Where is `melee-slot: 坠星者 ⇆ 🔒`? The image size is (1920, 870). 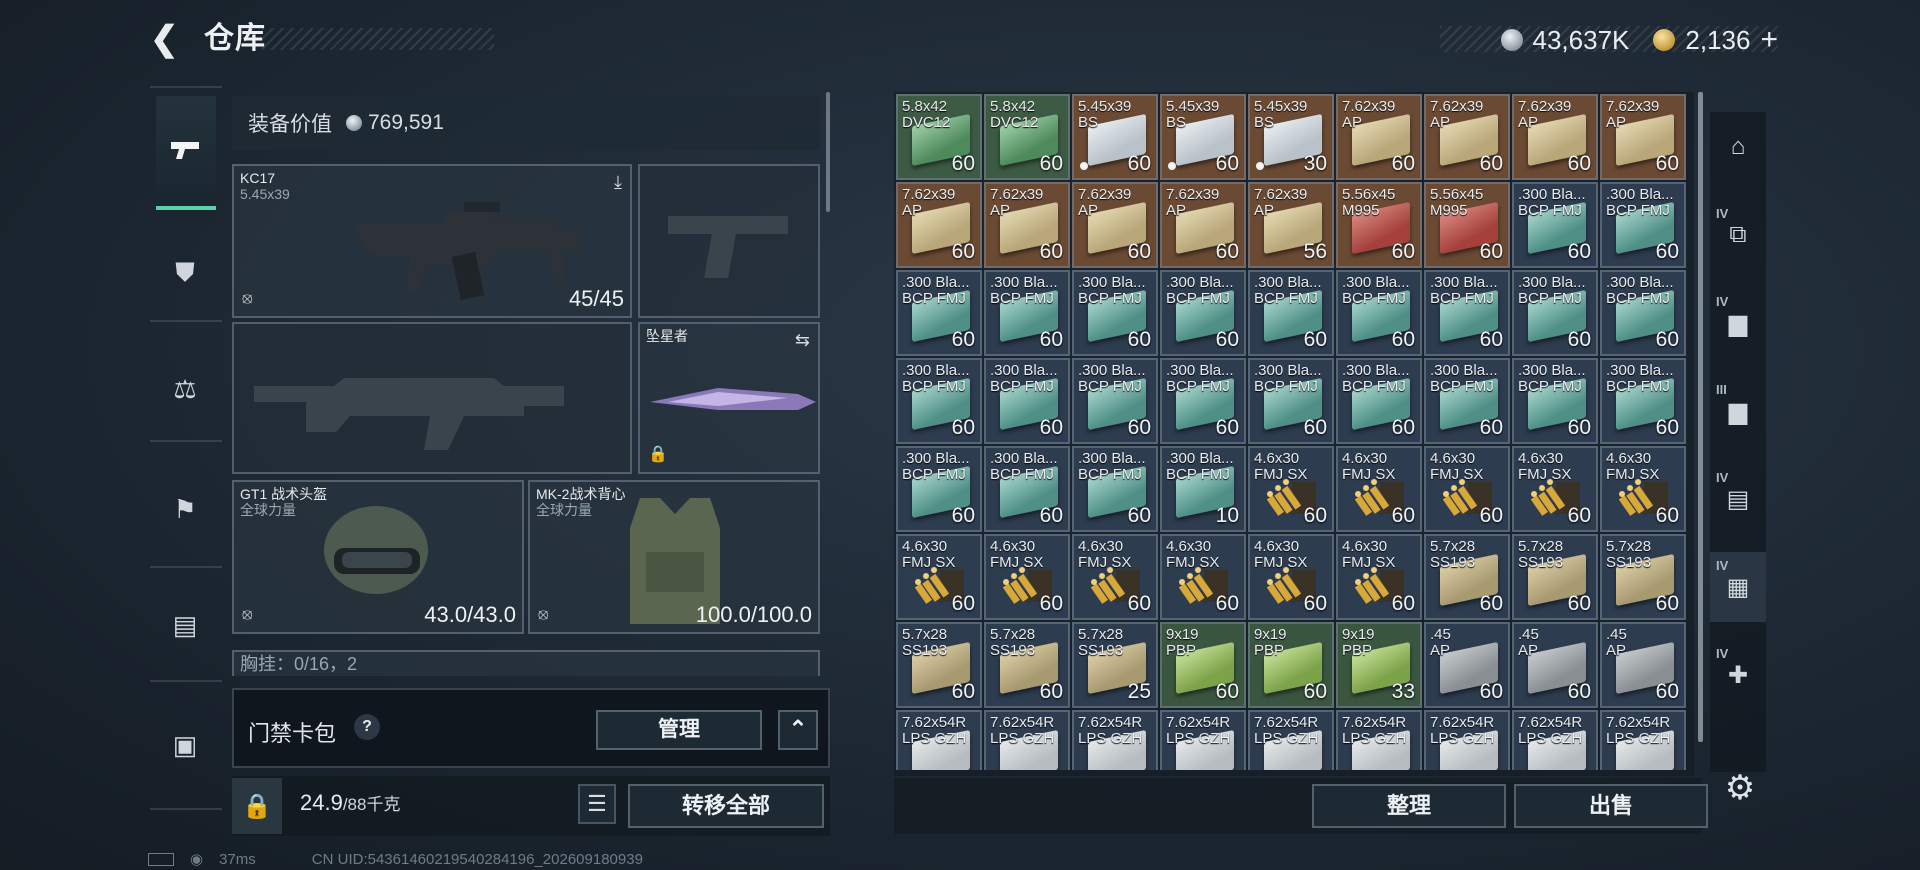
melee-slot: 坠星者 ⇆ 🔒 is located at coordinates (729, 398).